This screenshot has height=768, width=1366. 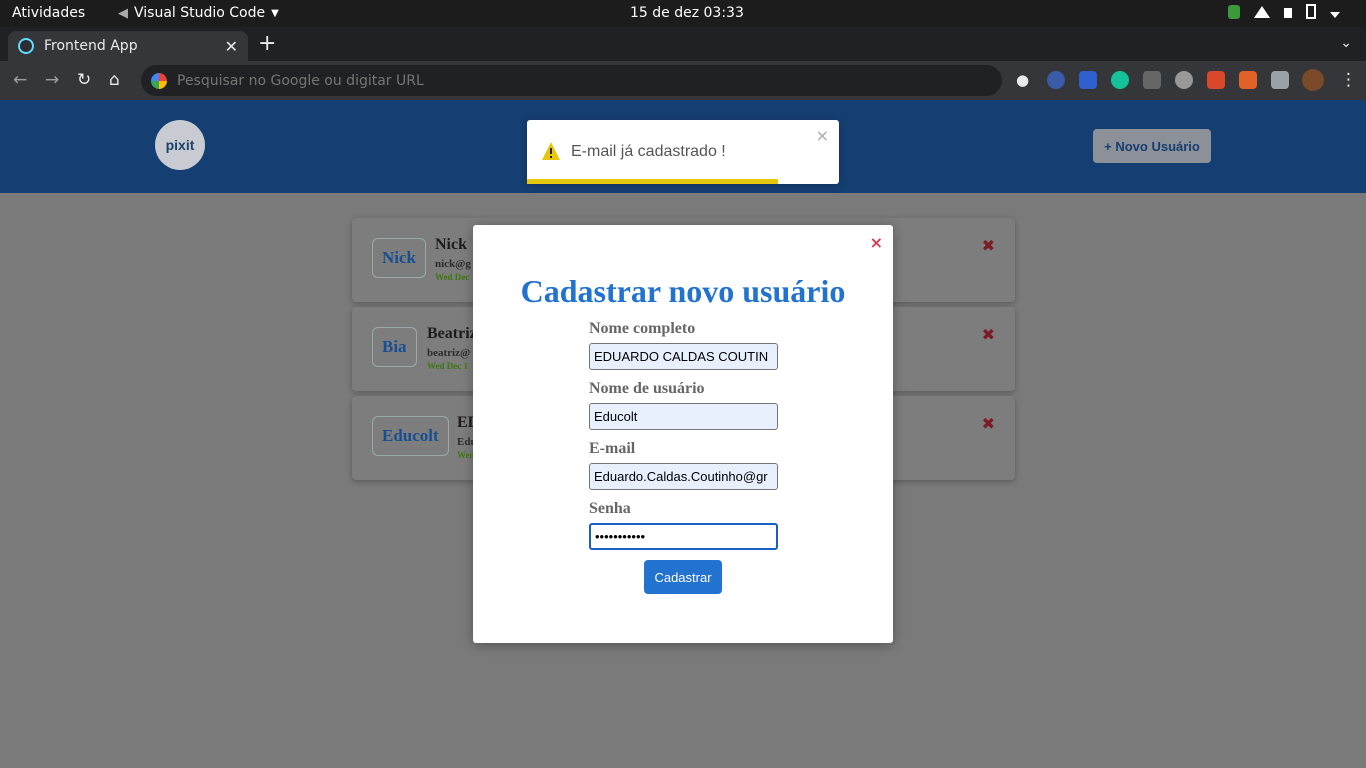 I want to click on user-nick: Educolt, so click(x=410, y=436).